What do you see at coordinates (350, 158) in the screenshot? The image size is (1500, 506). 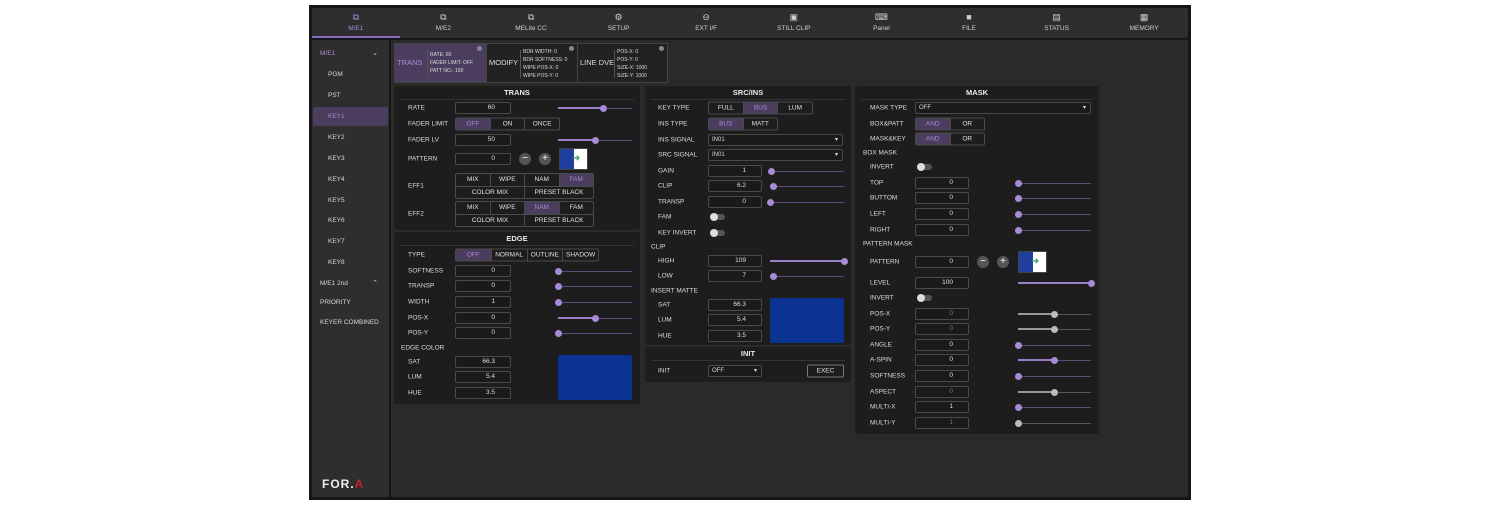 I see `sidebar-item-key3: KEY3` at bounding box center [350, 158].